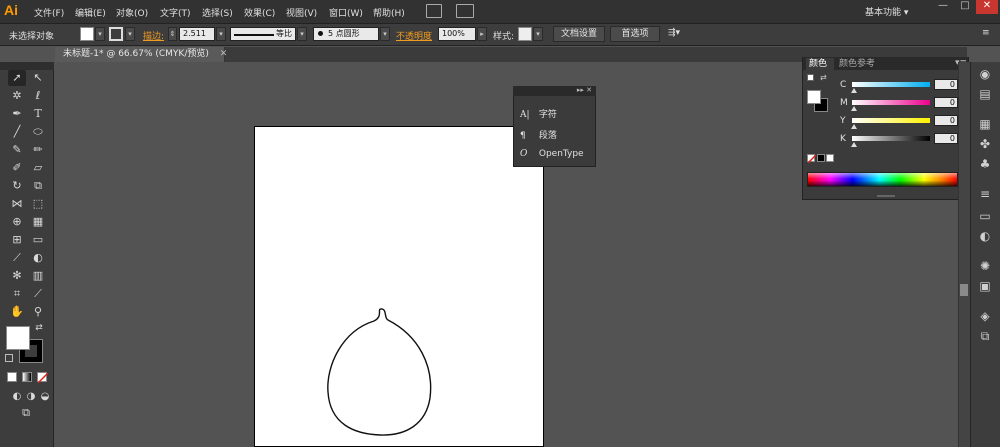  Describe the element at coordinates (857, 64) in the screenshot. I see `tab-color-guide: 颜色参考` at that location.